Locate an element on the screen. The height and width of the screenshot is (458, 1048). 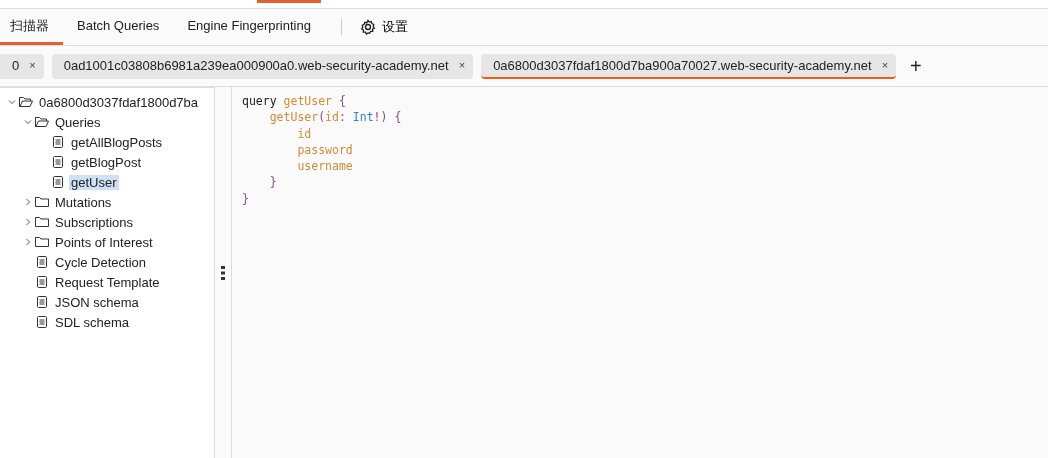
settings-button: 设置 is located at coordinates (383, 27).